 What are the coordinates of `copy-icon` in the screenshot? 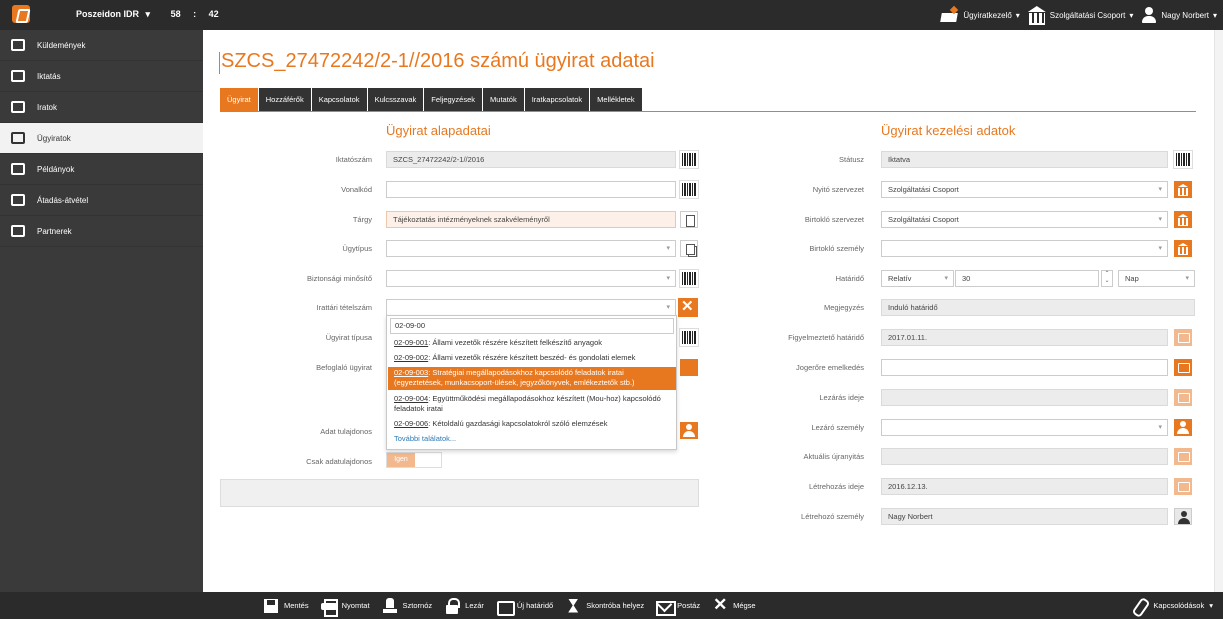 It's located at (689, 248).